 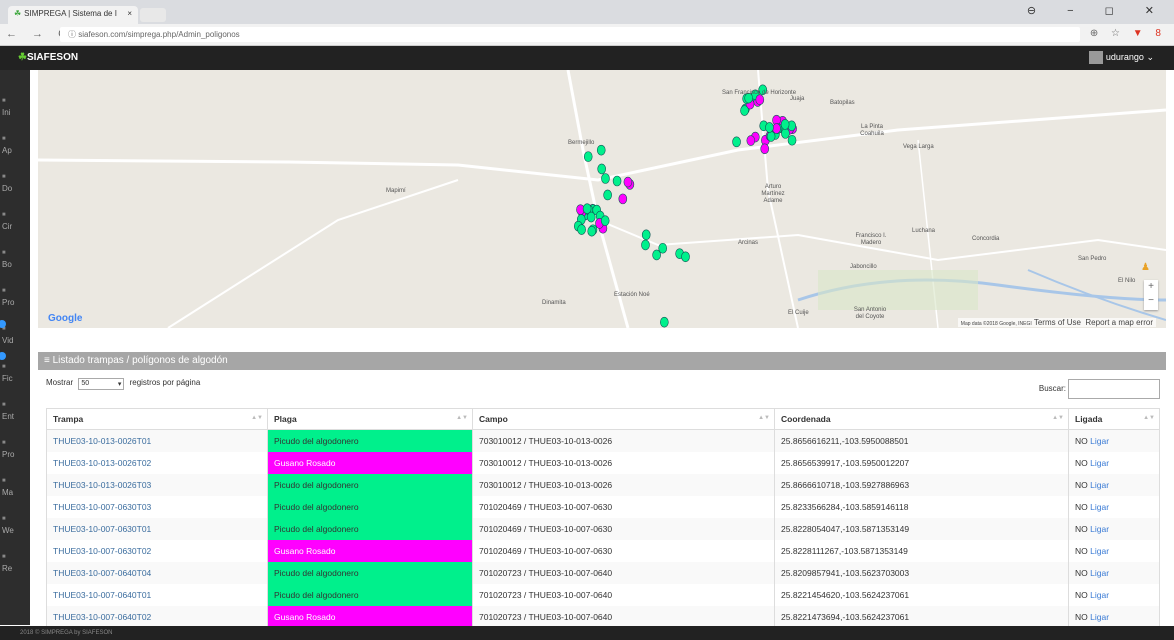 I want to click on extension-icons: ▼ 8, so click(x=1149, y=33).